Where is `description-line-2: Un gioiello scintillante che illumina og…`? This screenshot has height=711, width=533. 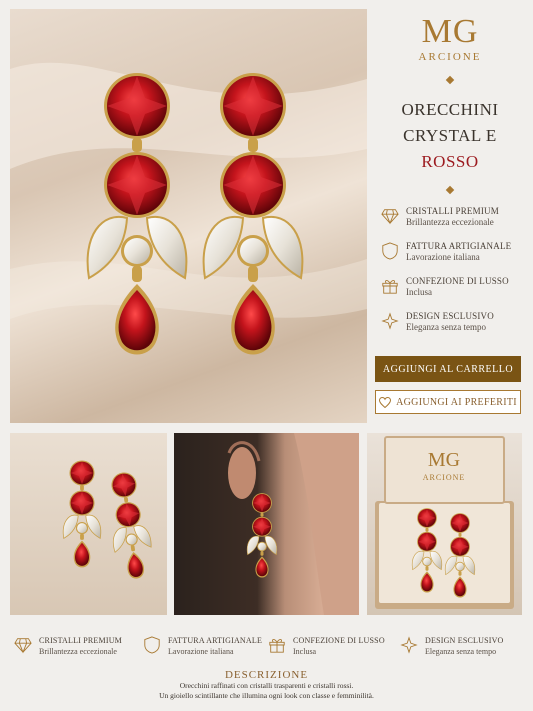
description-line-2: Un gioiello scintillante che illumina og… is located at coordinates (266, 695).